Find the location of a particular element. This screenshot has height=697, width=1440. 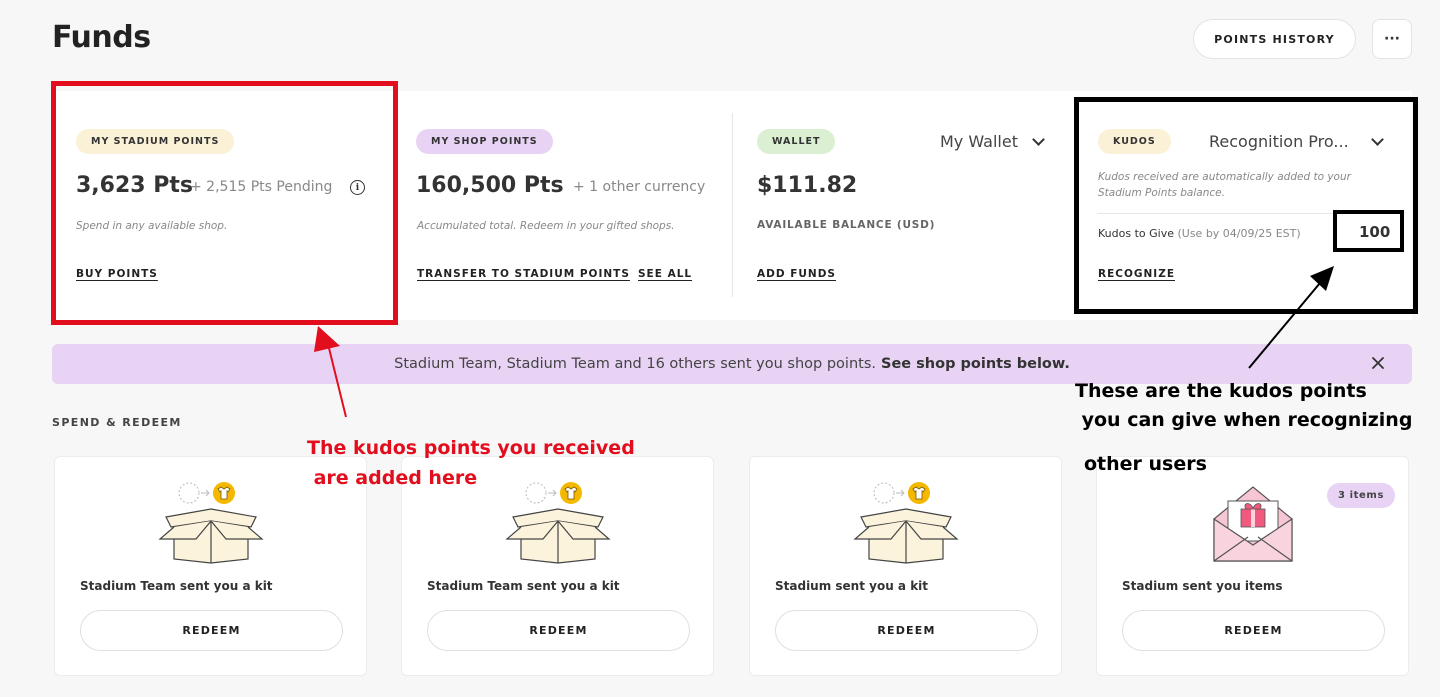

shop-points-pill: MY SHOP POINTS is located at coordinates (484, 141).